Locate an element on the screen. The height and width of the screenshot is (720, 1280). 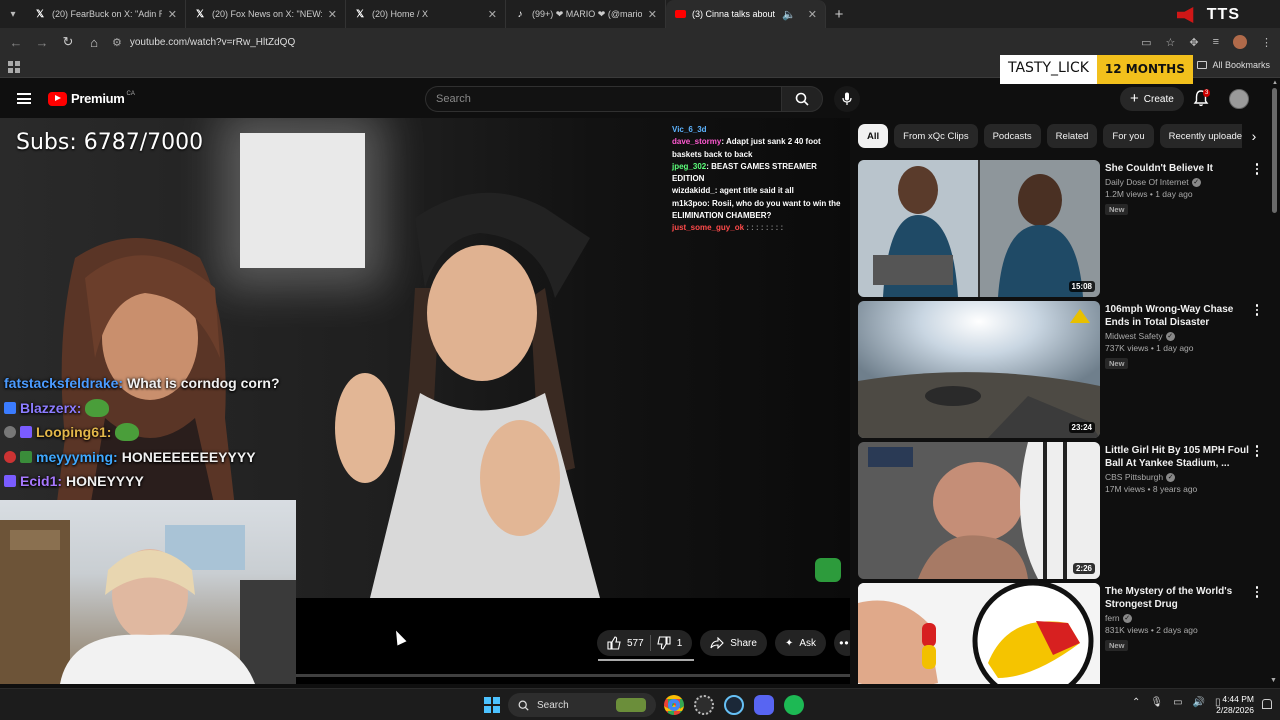
chrome-icon is located at coordinates (674, 705).